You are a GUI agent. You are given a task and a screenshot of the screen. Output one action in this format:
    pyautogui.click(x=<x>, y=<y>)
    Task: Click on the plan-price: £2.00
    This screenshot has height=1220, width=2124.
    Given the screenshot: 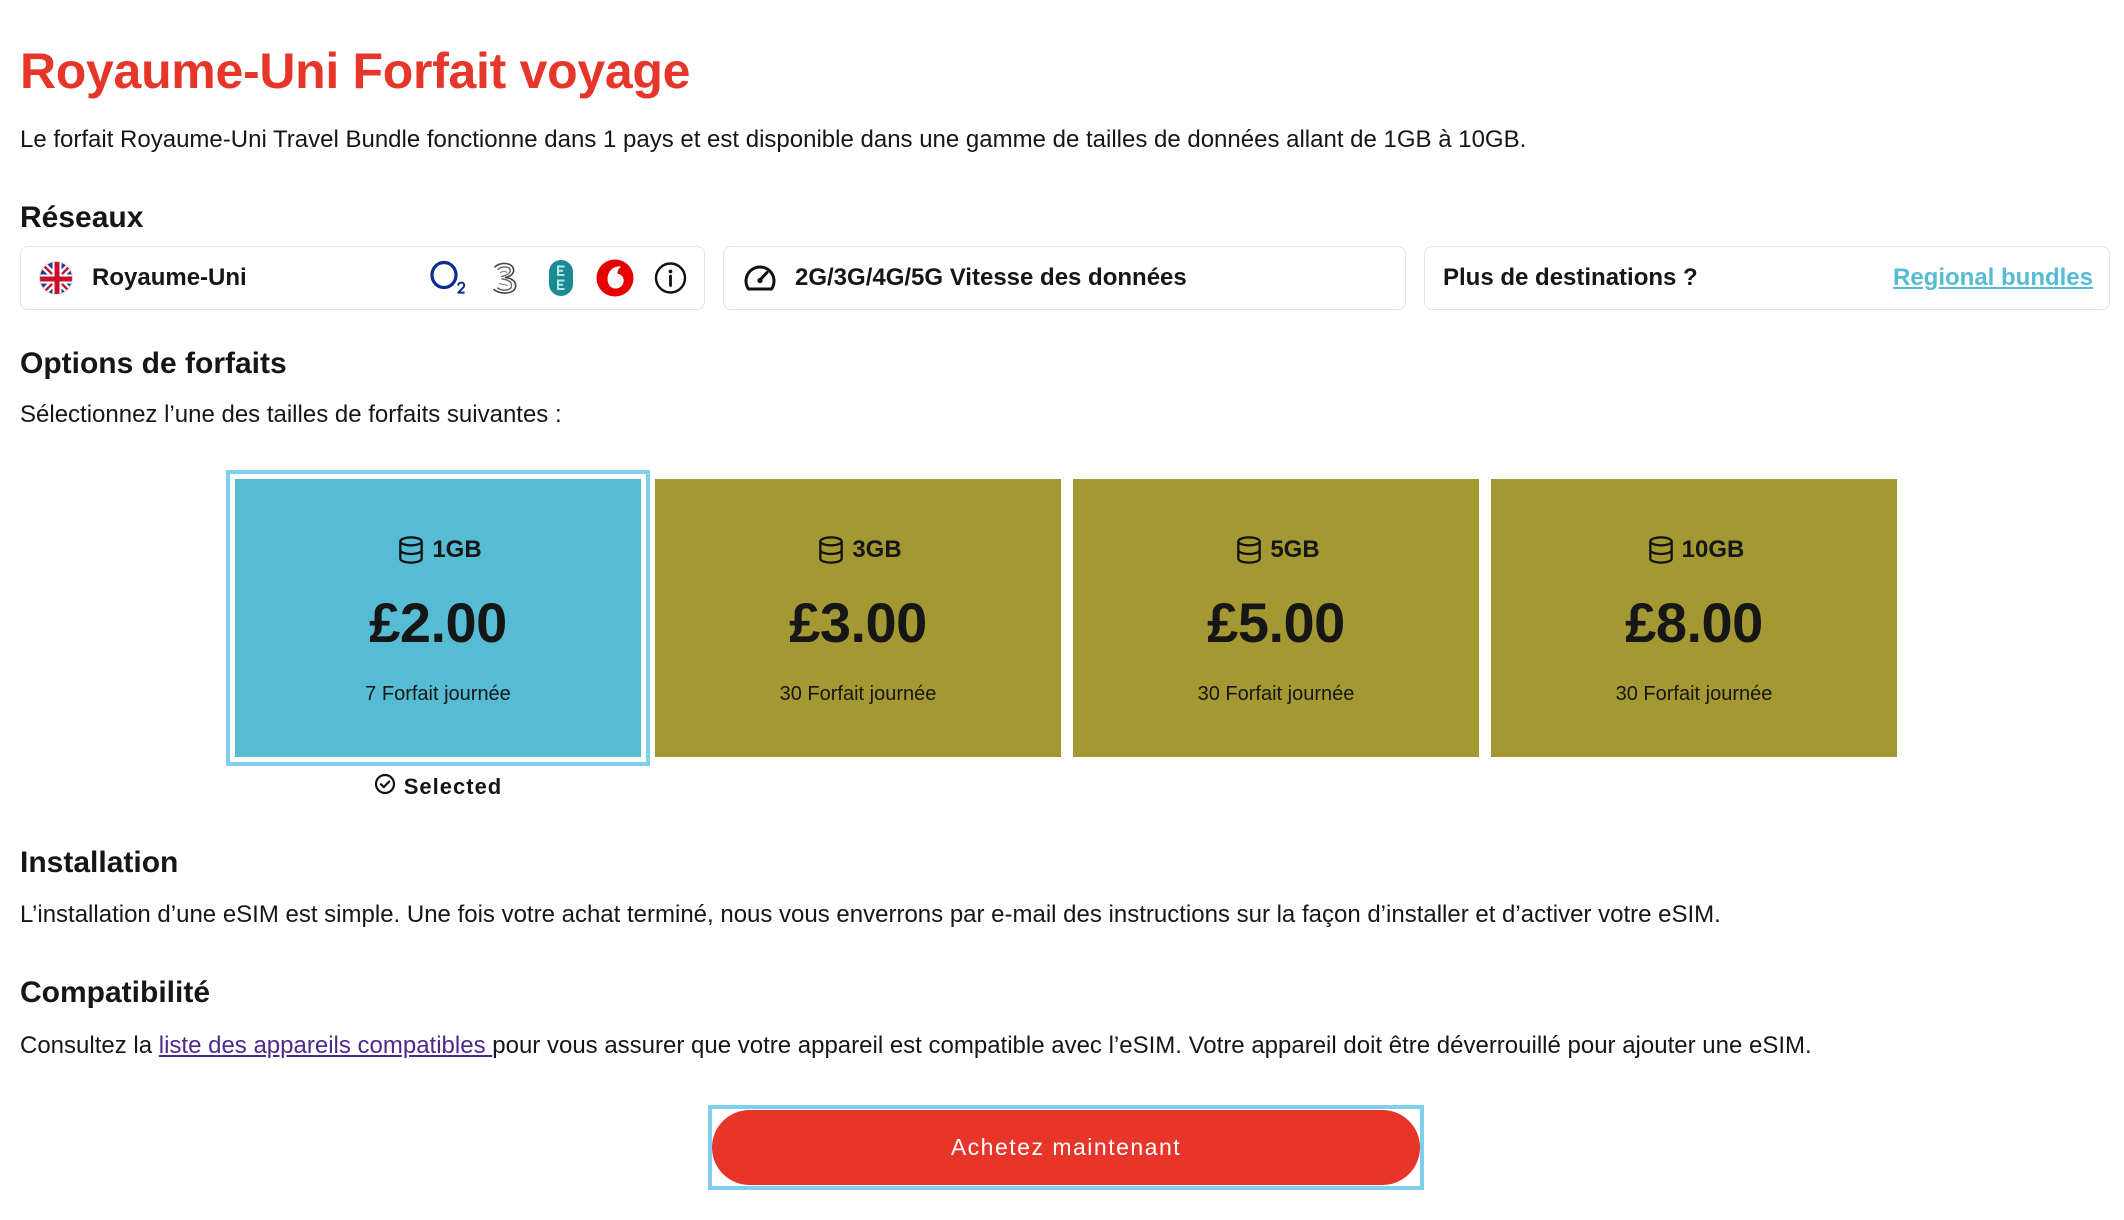 What is the action you would take?
    pyautogui.click(x=438, y=622)
    